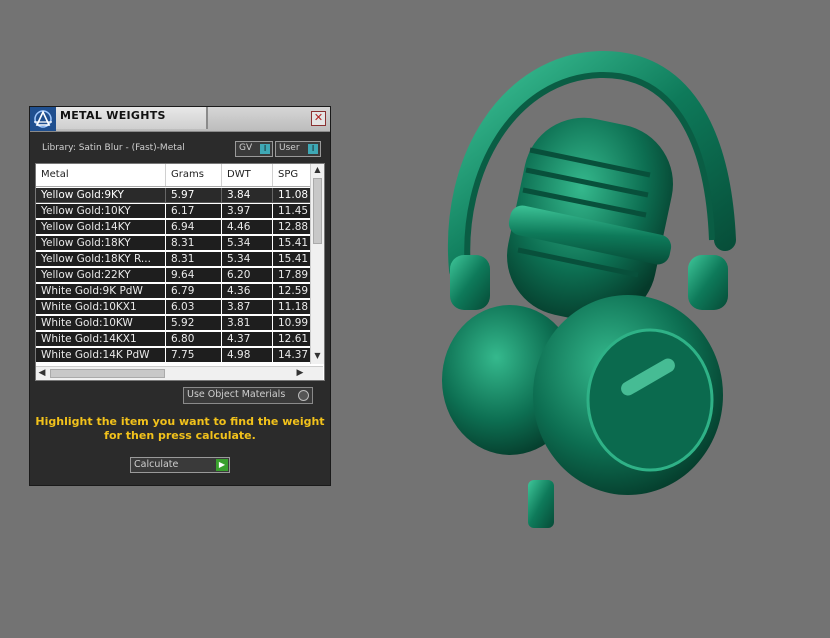 The height and width of the screenshot is (638, 830). Describe the element at coordinates (101, 339) in the screenshot. I see `metal-cell: White Gold:14KX1` at that location.